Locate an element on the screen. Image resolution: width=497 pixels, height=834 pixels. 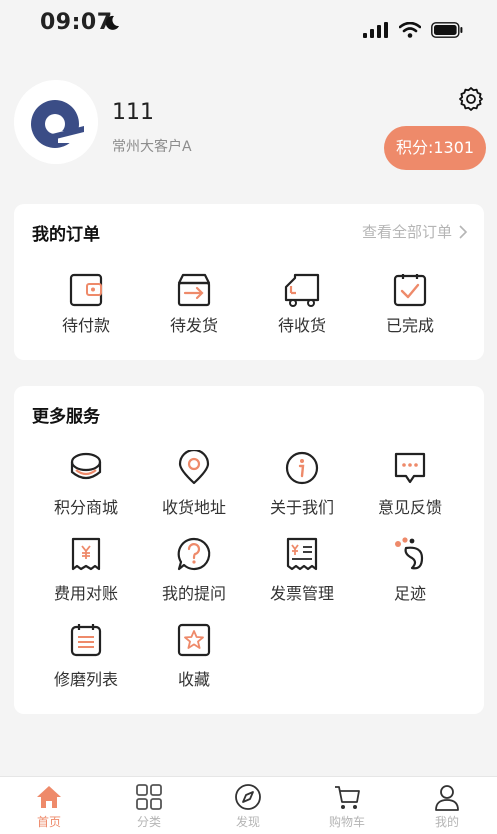
status-bar: 09:07 is located at coordinates (248, 25).